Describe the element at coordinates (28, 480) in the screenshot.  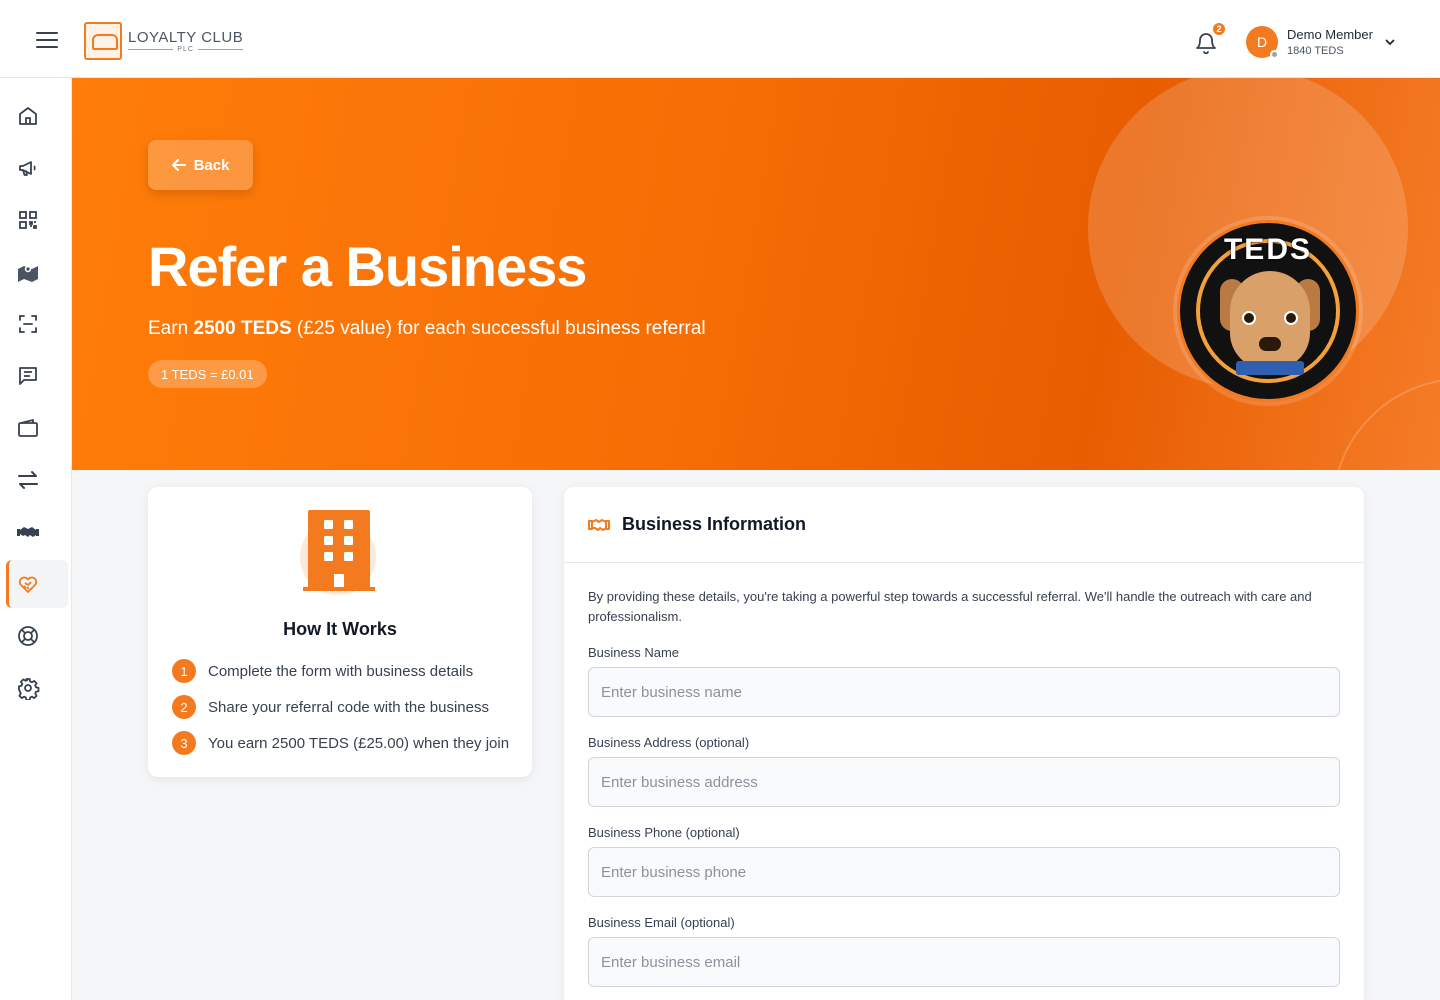
I see `transfer-icon` at that location.